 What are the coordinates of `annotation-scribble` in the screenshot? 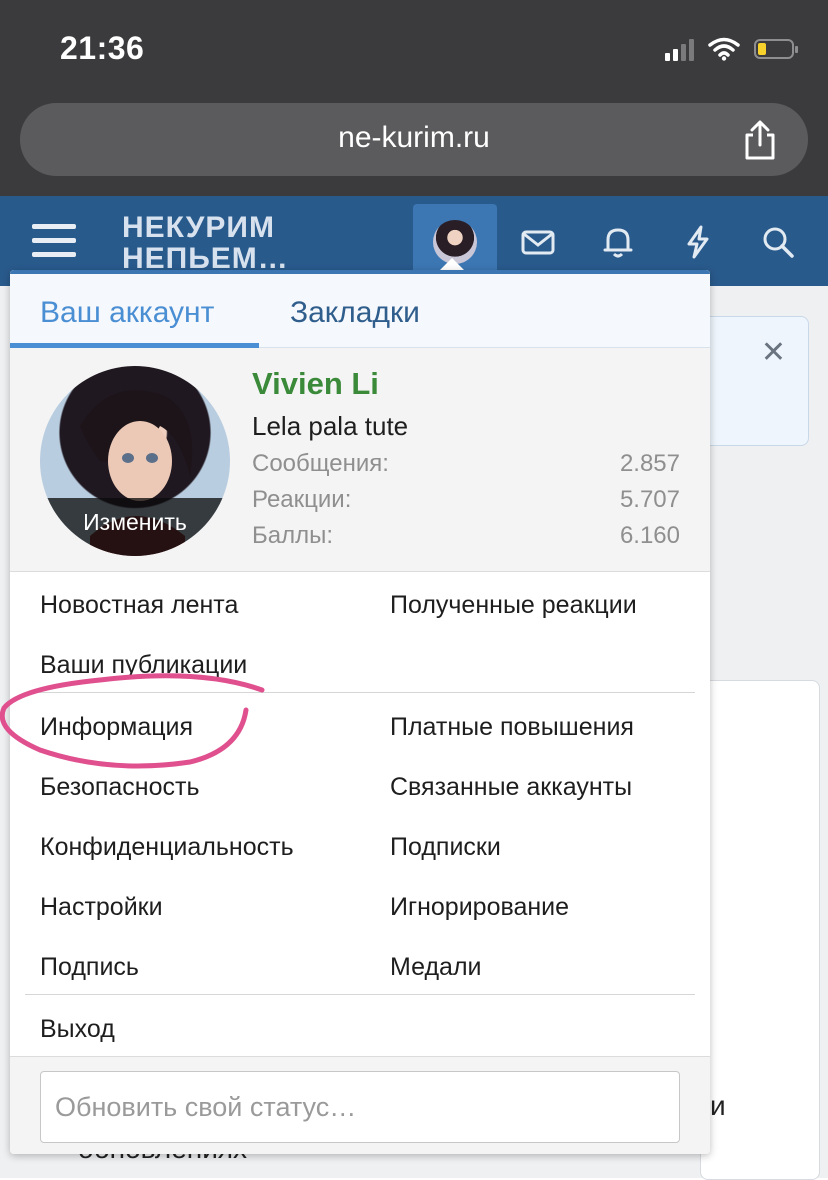 It's located at (132, 721).